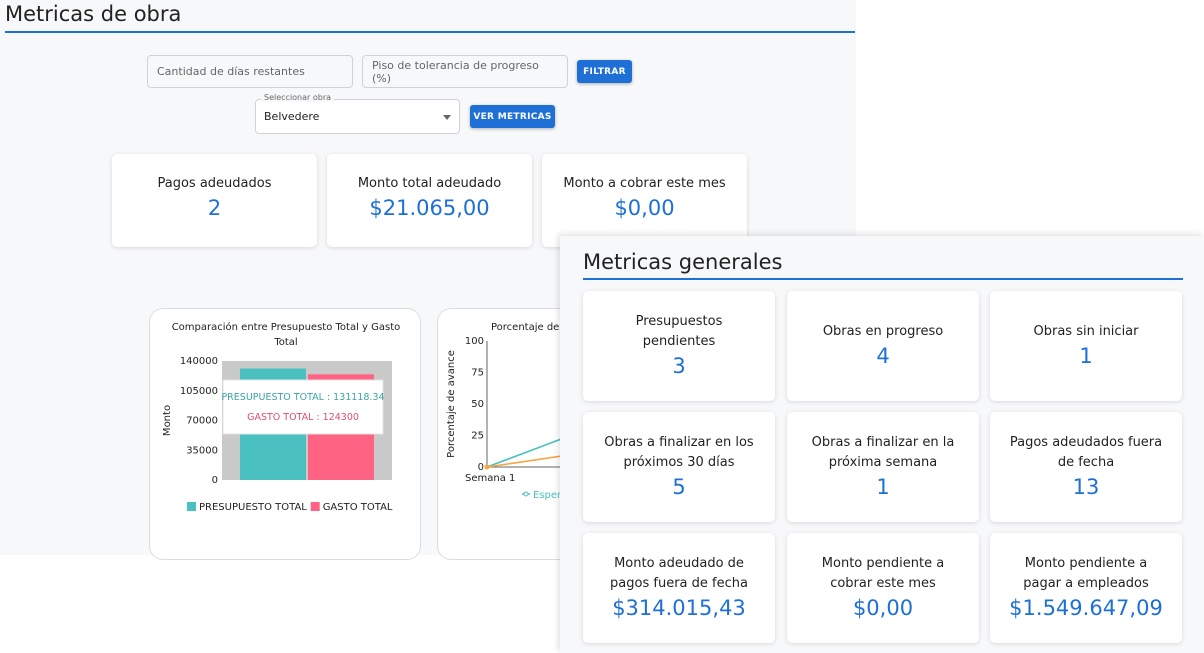 The height and width of the screenshot is (653, 1204). What do you see at coordinates (303, 407) in the screenshot?
I see `tooltip-box` at bounding box center [303, 407].